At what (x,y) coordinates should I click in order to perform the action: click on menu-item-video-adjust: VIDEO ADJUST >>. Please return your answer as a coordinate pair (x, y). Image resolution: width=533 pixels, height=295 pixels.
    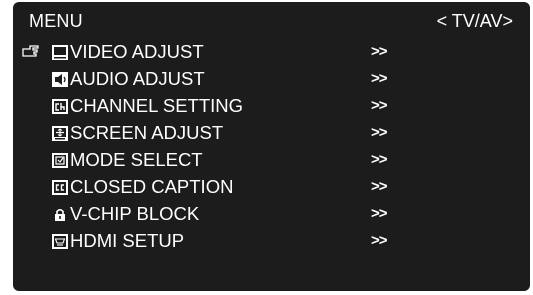
    Looking at the image, I should click on (271, 52).